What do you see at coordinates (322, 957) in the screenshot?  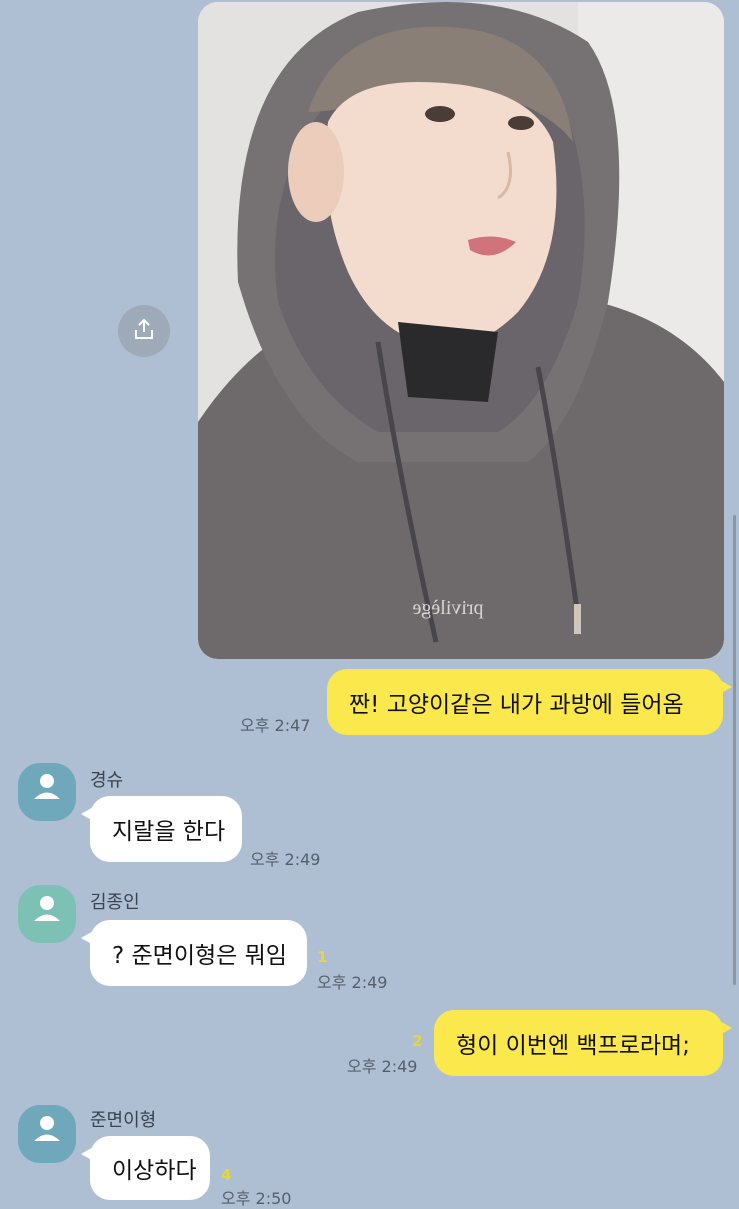 I see `unread-count: 1` at bounding box center [322, 957].